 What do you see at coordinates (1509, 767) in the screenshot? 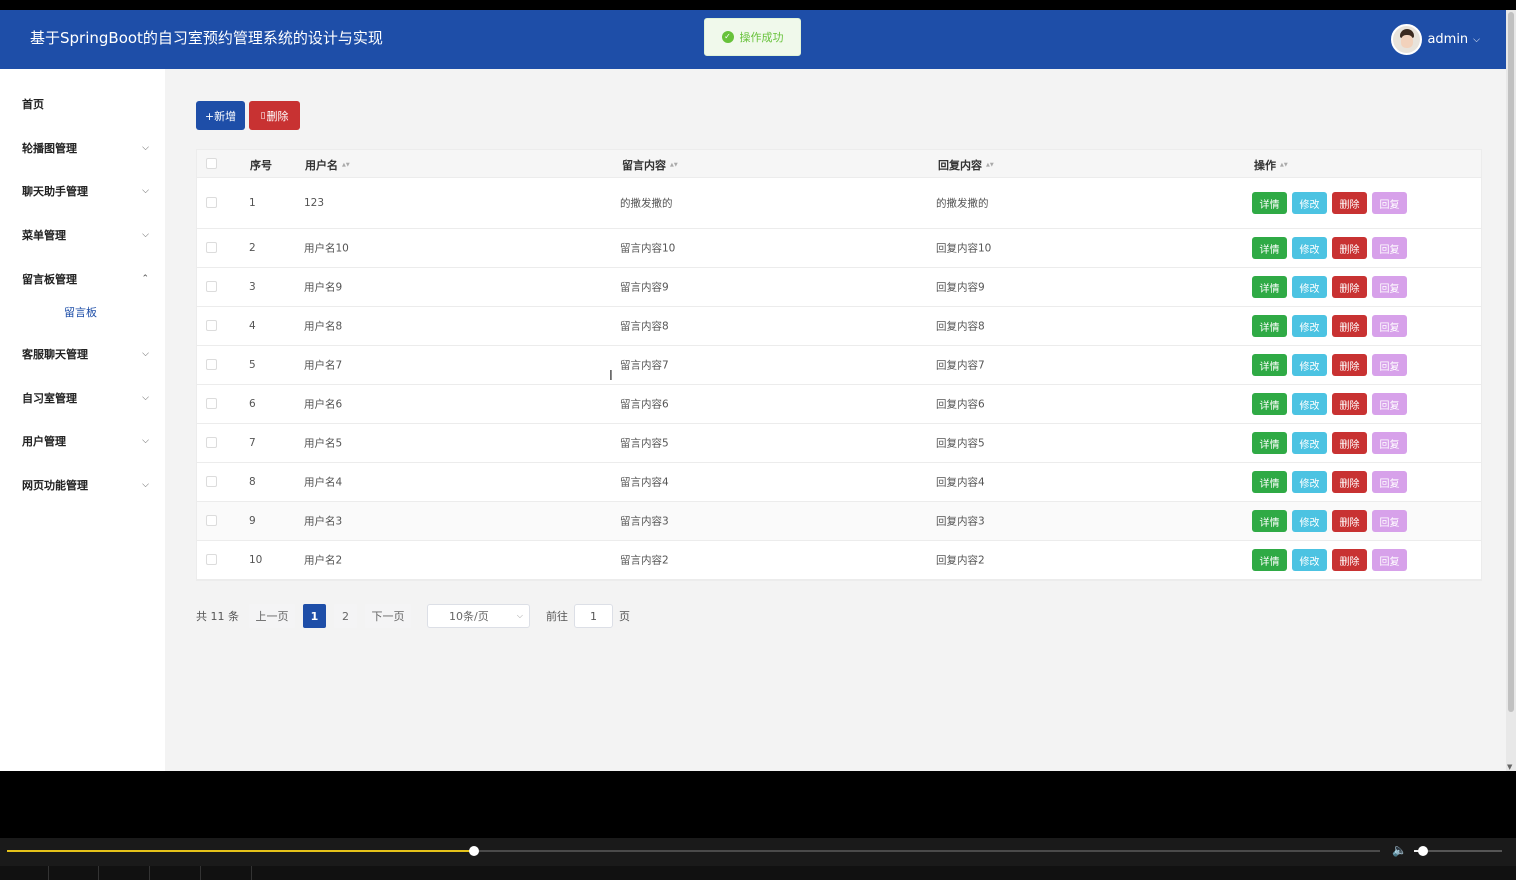
I see `scroll-down-icon: ▼` at bounding box center [1509, 767].